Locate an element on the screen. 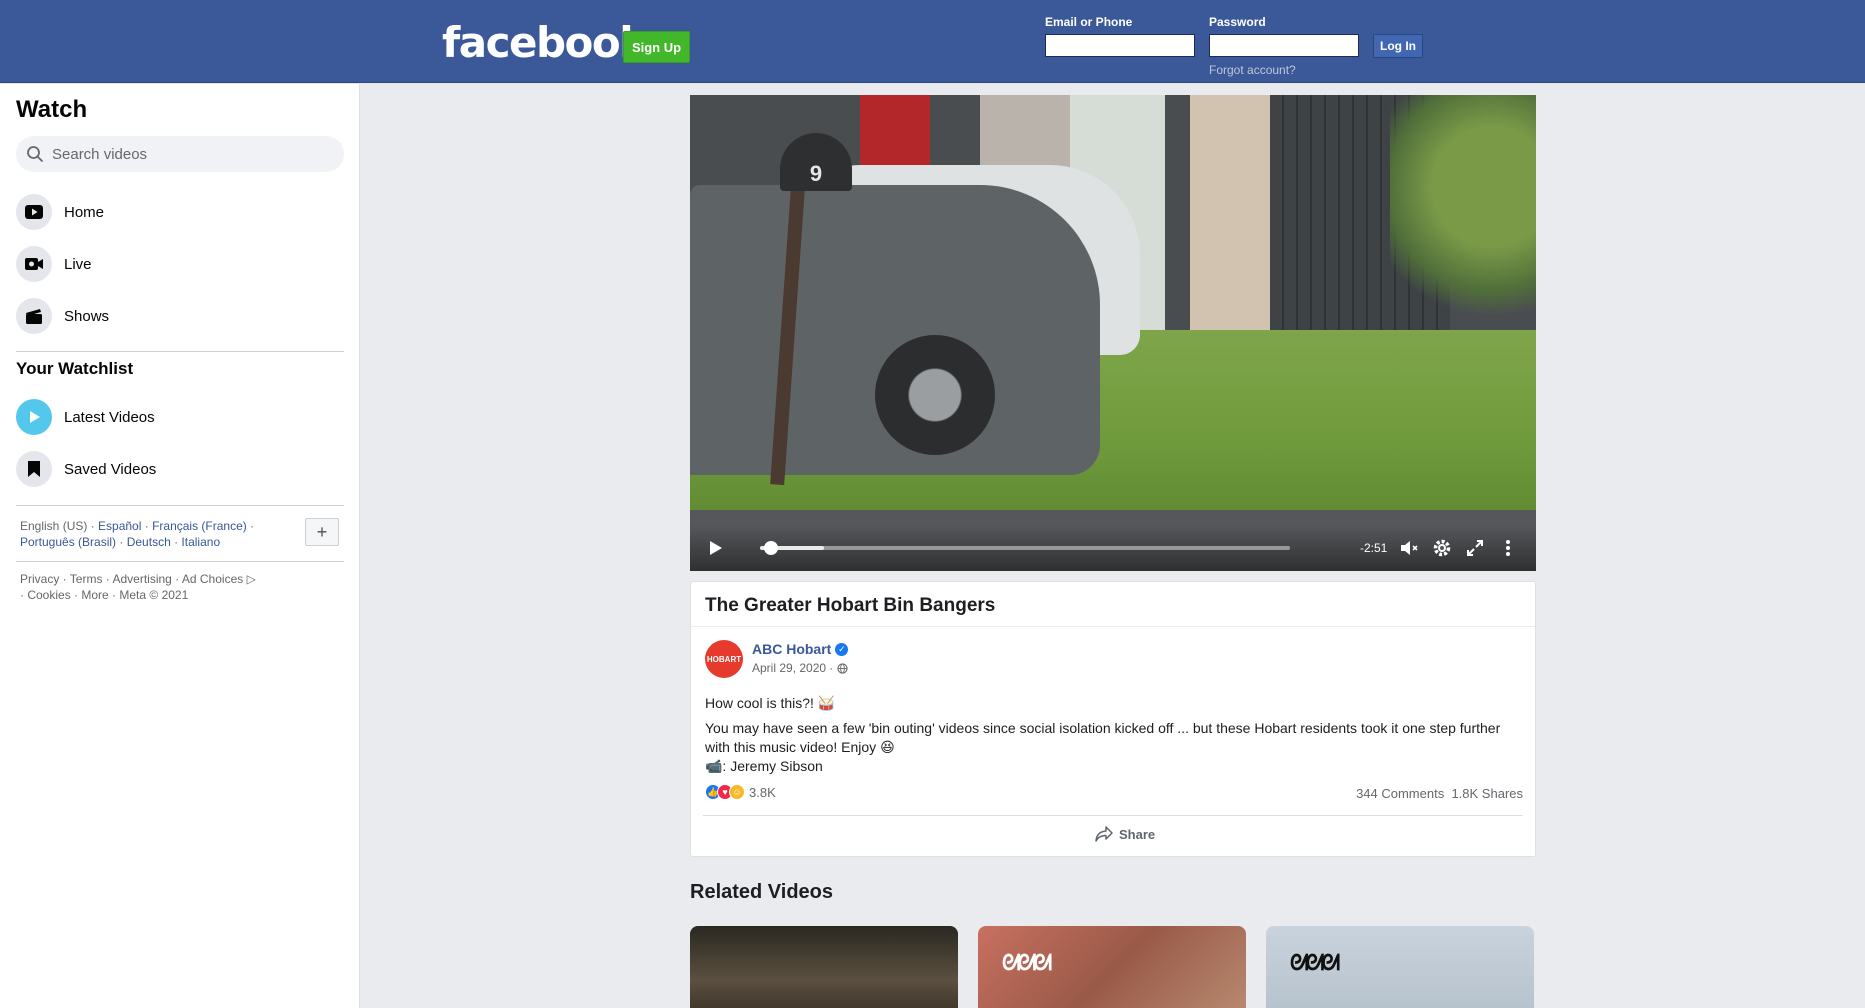 The image size is (1865, 1008). watchlist-heading: Your Watchlist is located at coordinates (75, 368).